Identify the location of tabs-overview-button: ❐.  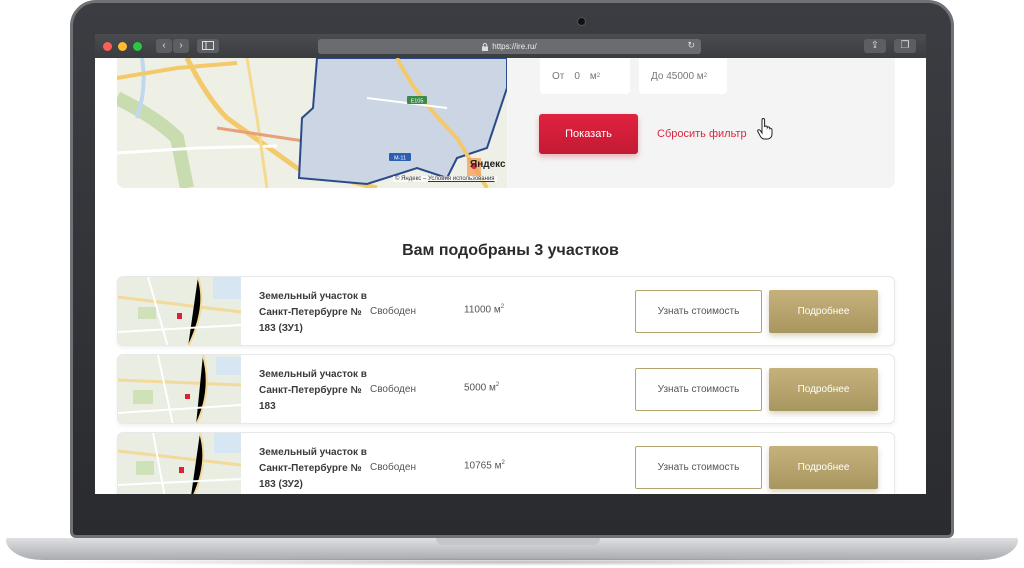
(905, 46).